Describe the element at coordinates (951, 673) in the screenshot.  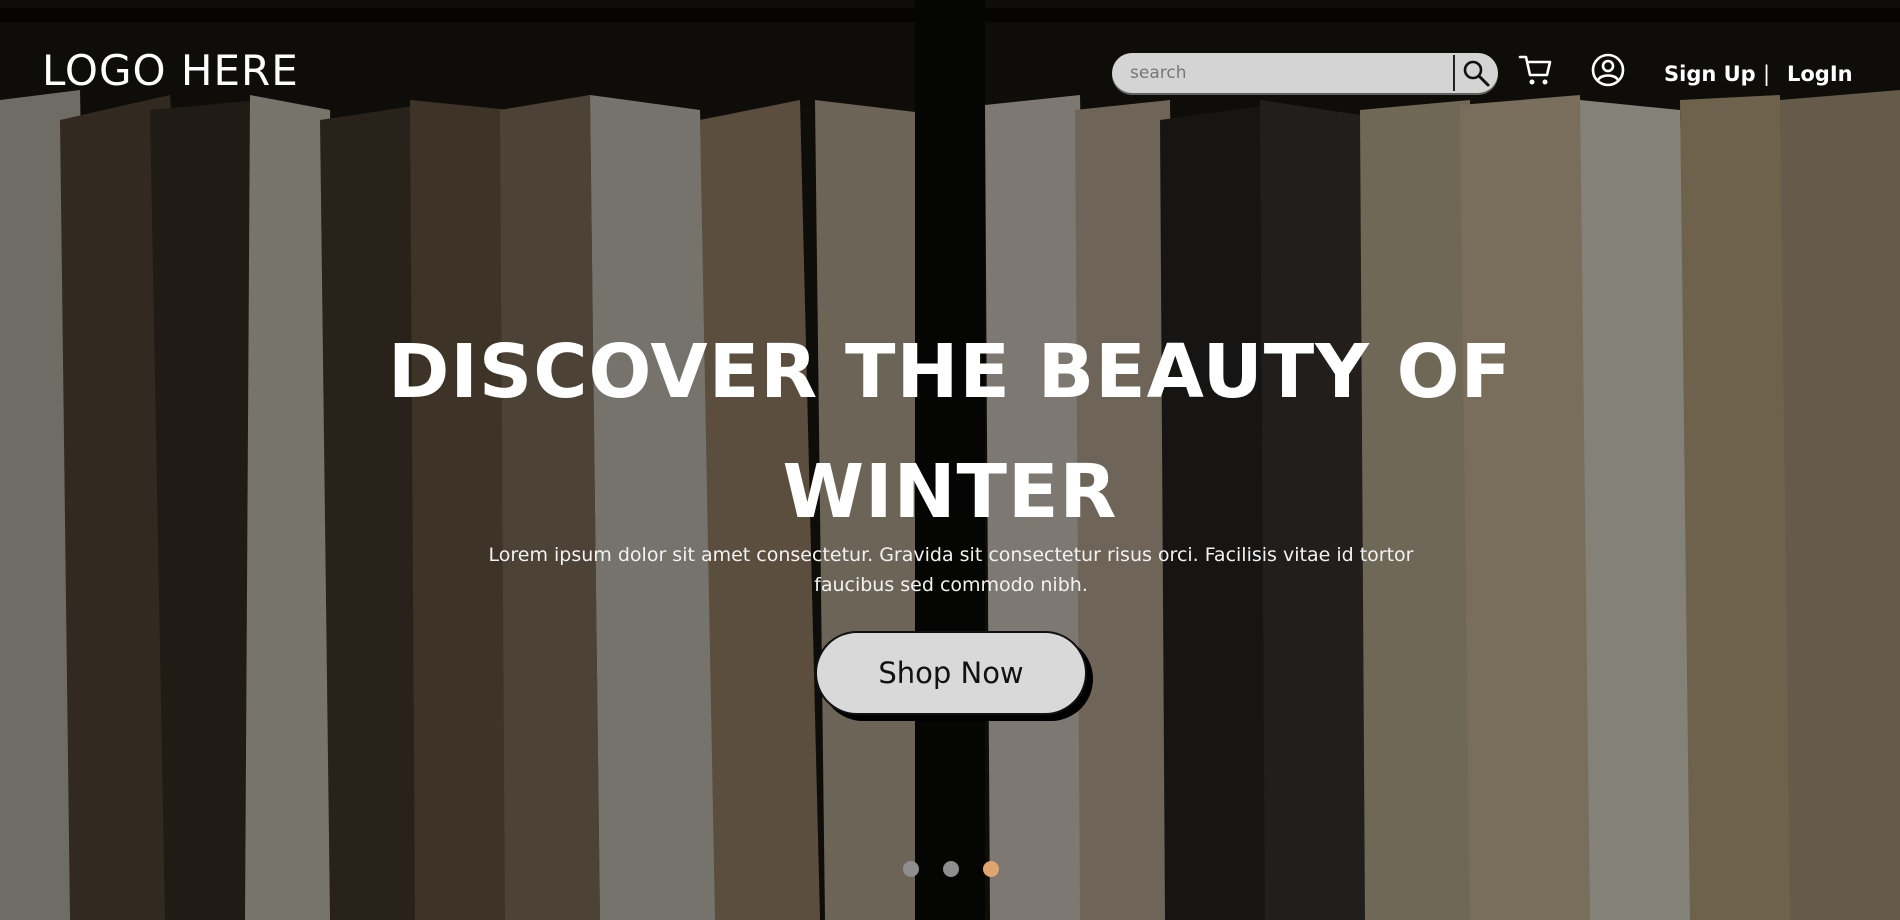
I see `shop-now-button: Shop Now` at that location.